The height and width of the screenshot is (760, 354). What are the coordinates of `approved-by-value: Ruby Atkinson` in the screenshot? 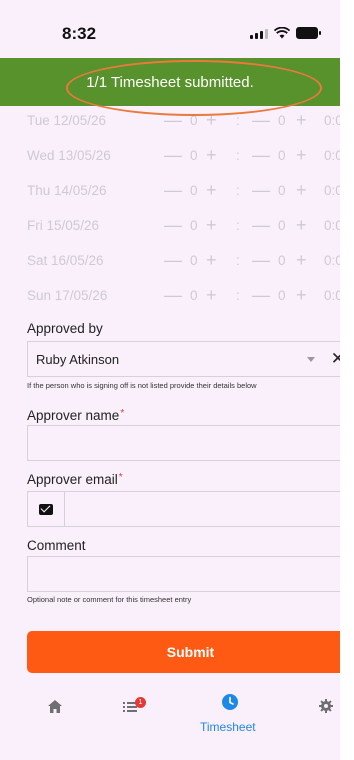 It's located at (78, 359).